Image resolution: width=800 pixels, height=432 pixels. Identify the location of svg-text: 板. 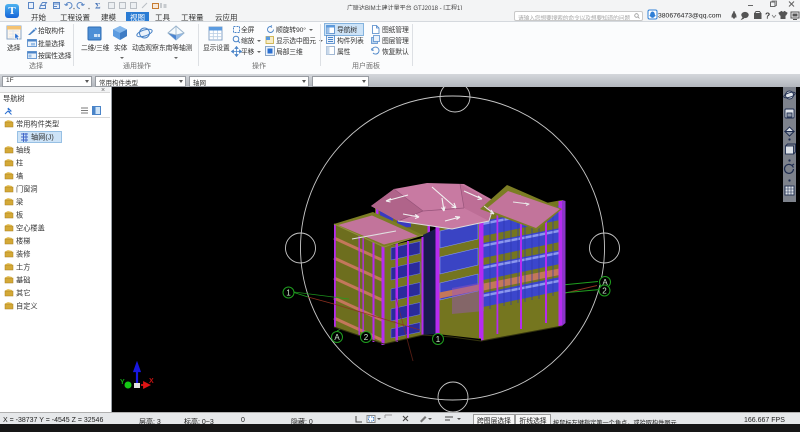
(19, 215).